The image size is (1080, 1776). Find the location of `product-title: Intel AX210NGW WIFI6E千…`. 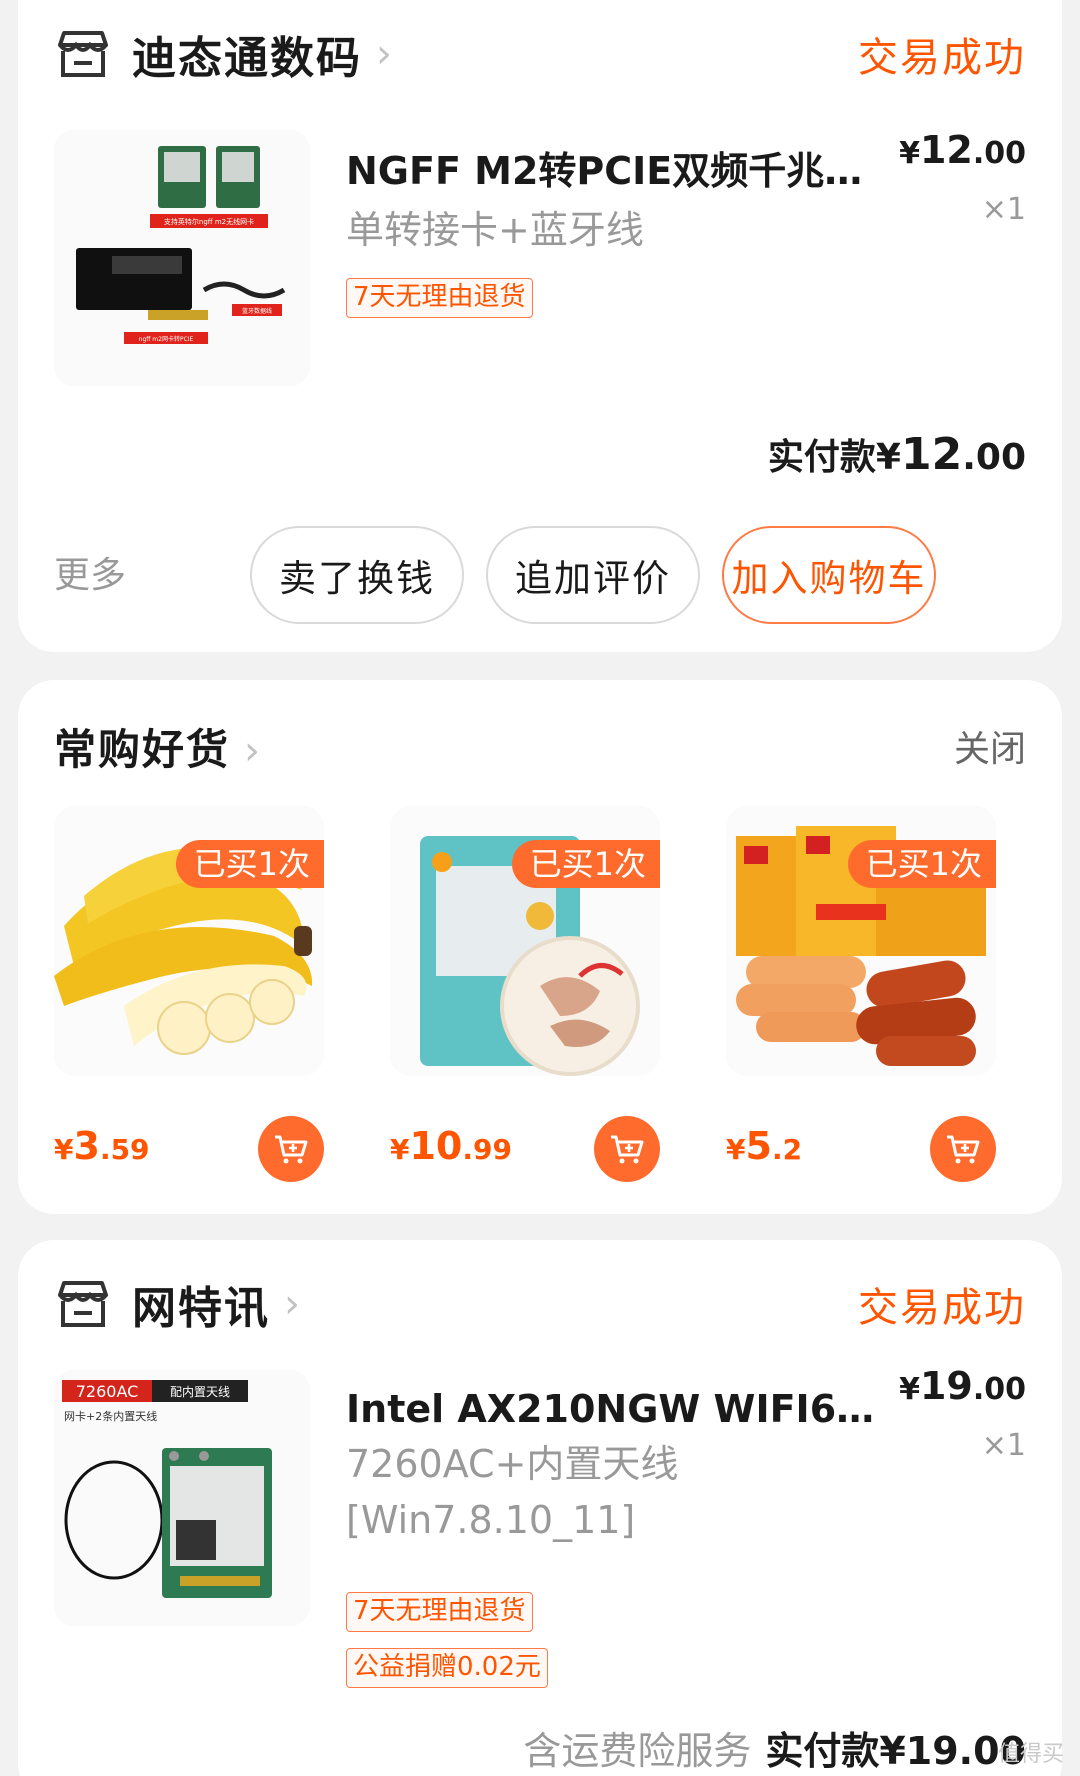

product-title: Intel AX210NGW WIFI6E千… is located at coordinates (621, 1405).